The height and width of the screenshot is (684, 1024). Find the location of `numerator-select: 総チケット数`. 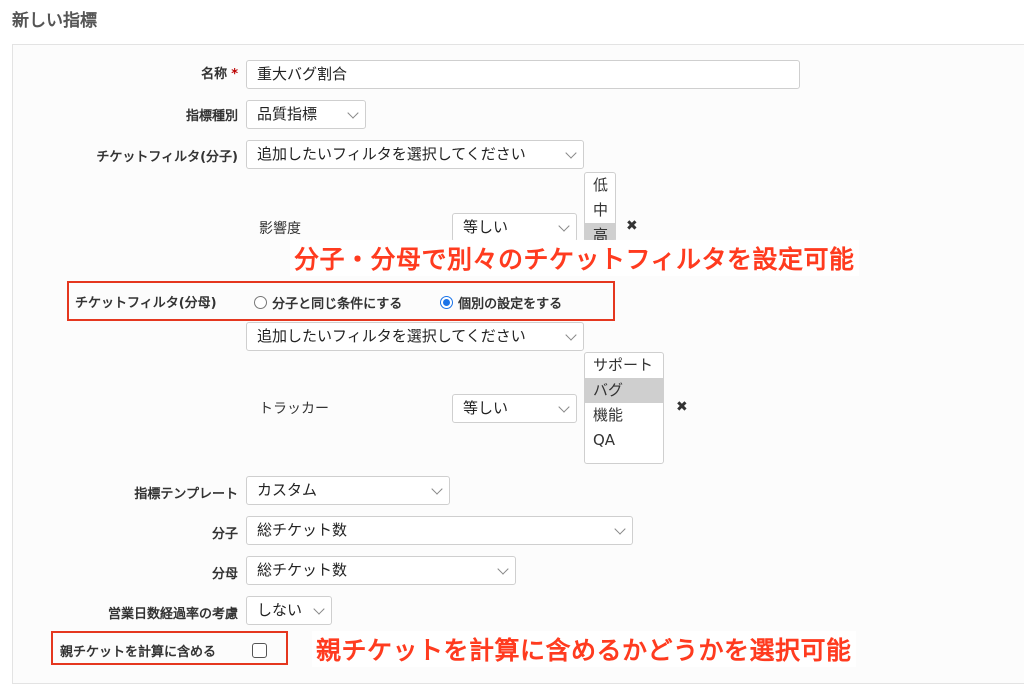

numerator-select: 総チケット数 is located at coordinates (439, 530).